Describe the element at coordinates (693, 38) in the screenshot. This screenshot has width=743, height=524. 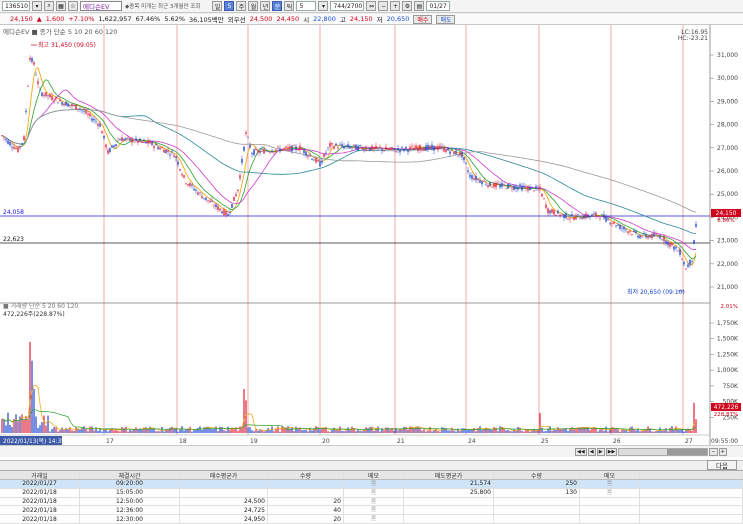
I see `hc-label: HC:-23.21` at that location.